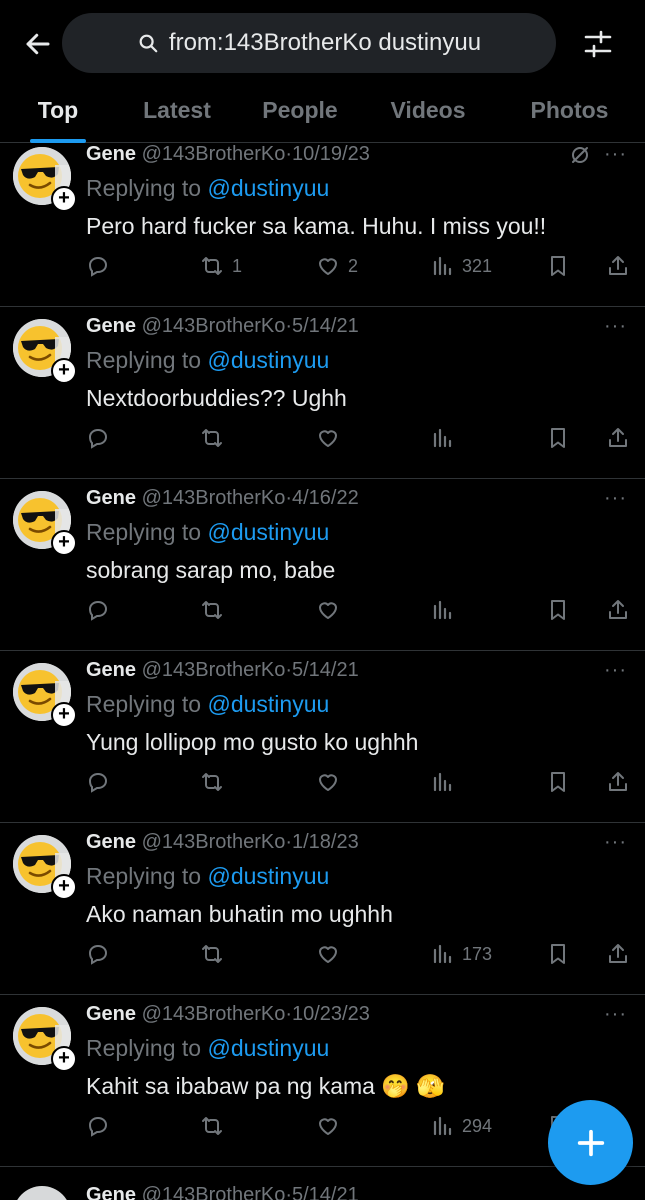  I want to click on tab-videos-label: Videos, so click(428, 110).